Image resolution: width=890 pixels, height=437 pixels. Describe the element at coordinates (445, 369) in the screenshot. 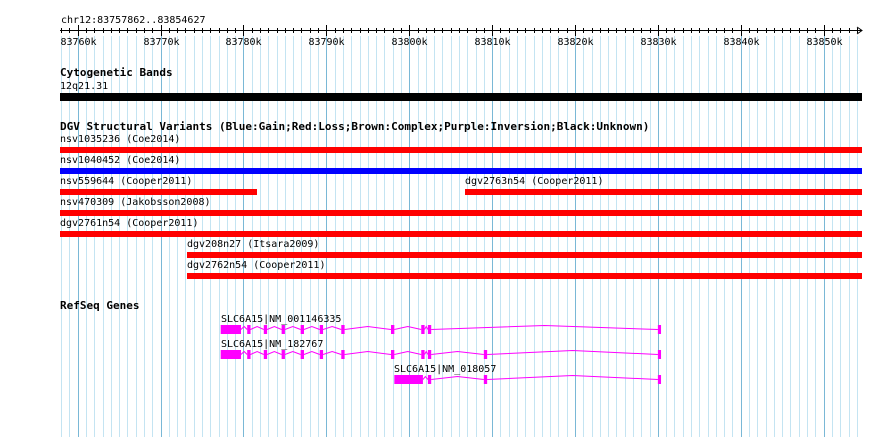

I see `gene-label: SLC6A15|NM_018057` at that location.